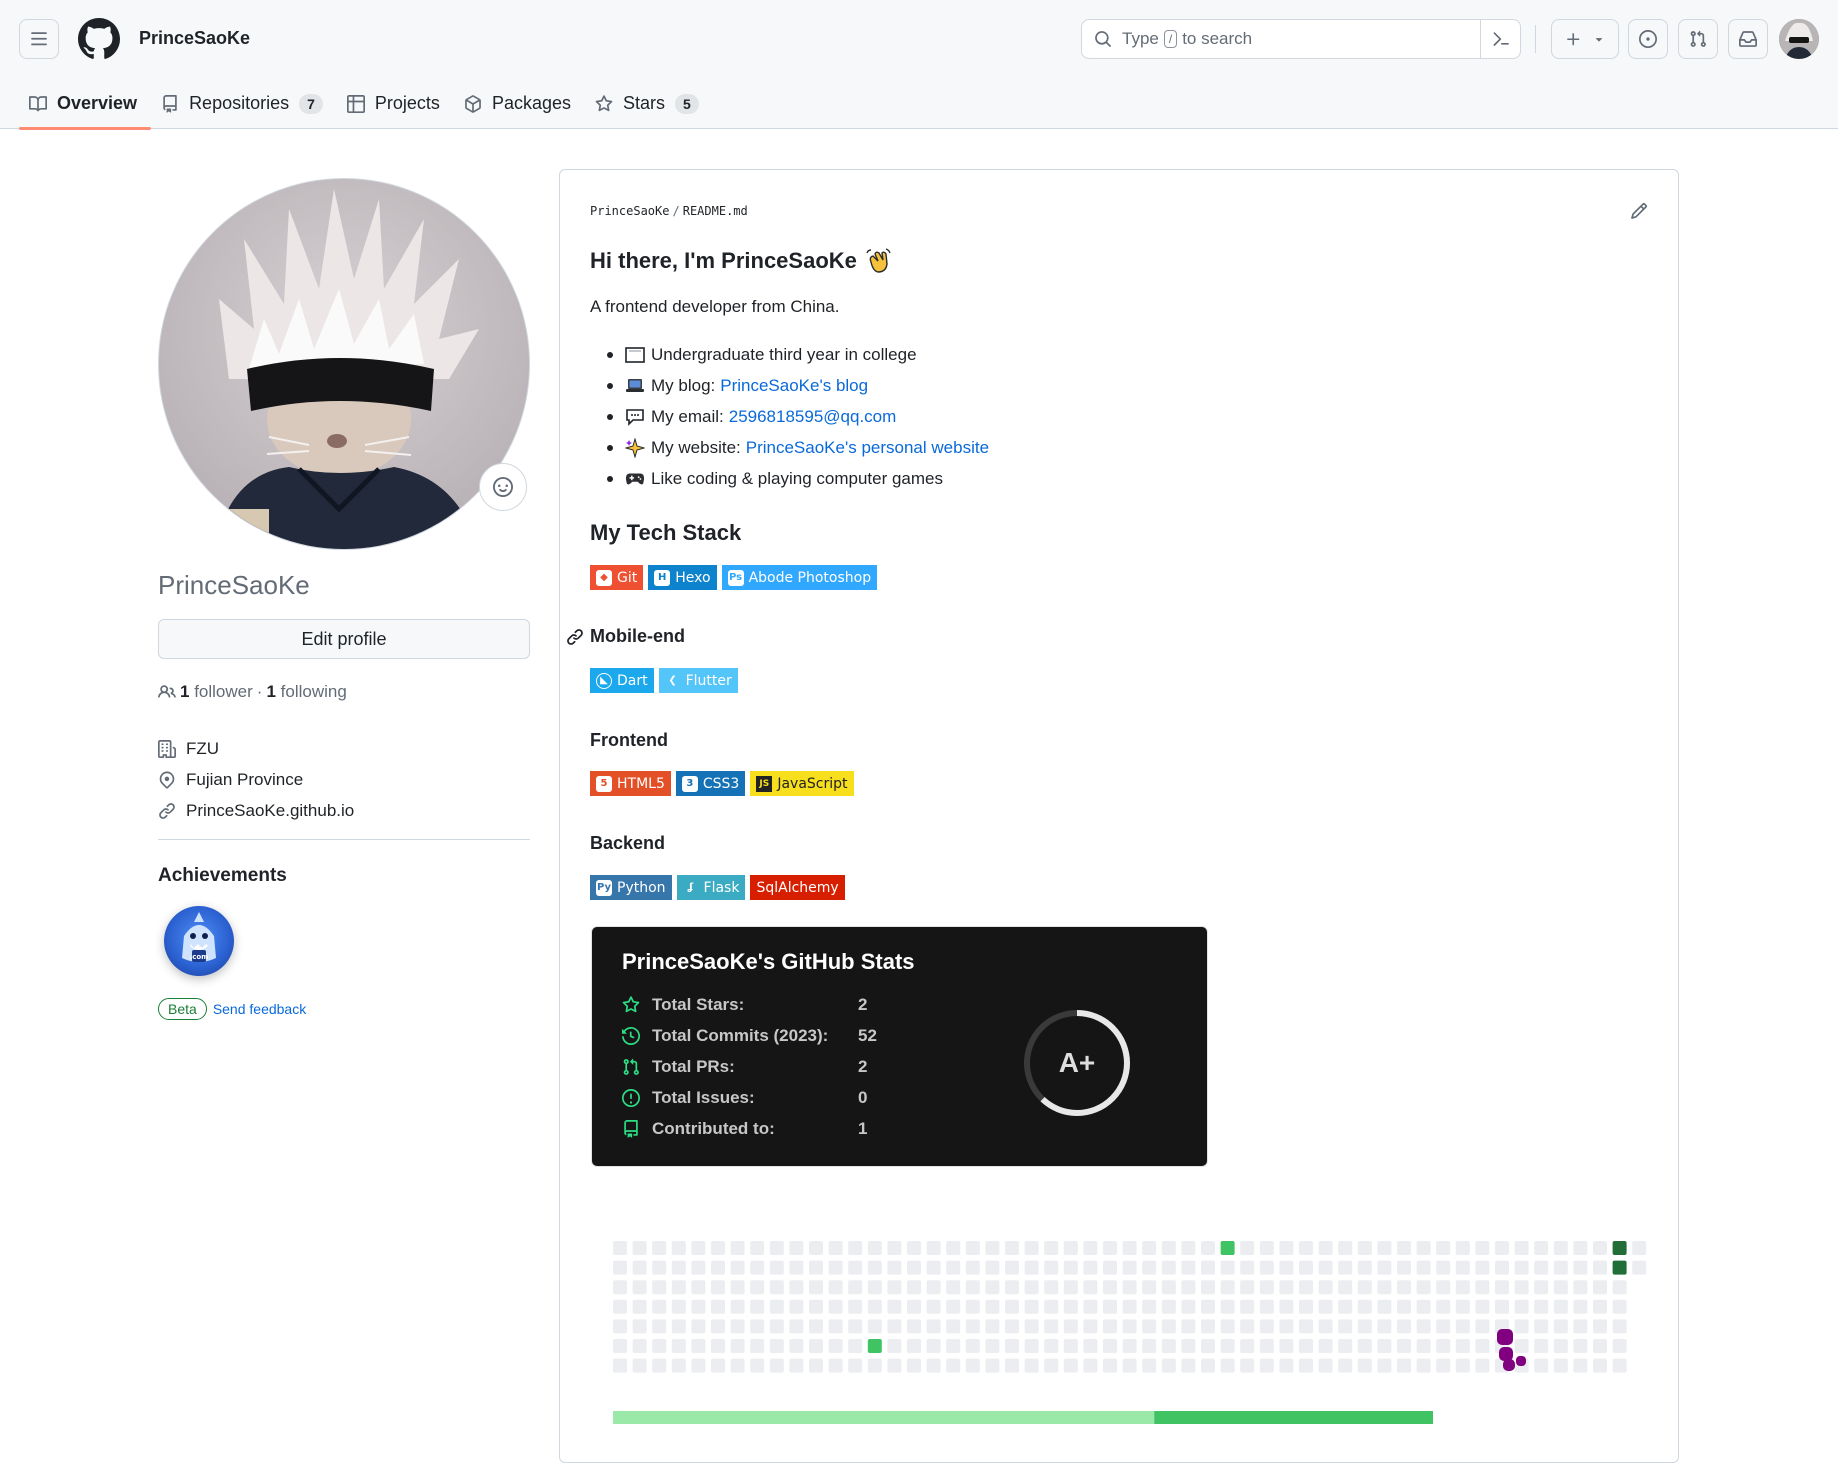  What do you see at coordinates (622, 680) in the screenshot?
I see `dart-badge: ◣ Dart` at bounding box center [622, 680].